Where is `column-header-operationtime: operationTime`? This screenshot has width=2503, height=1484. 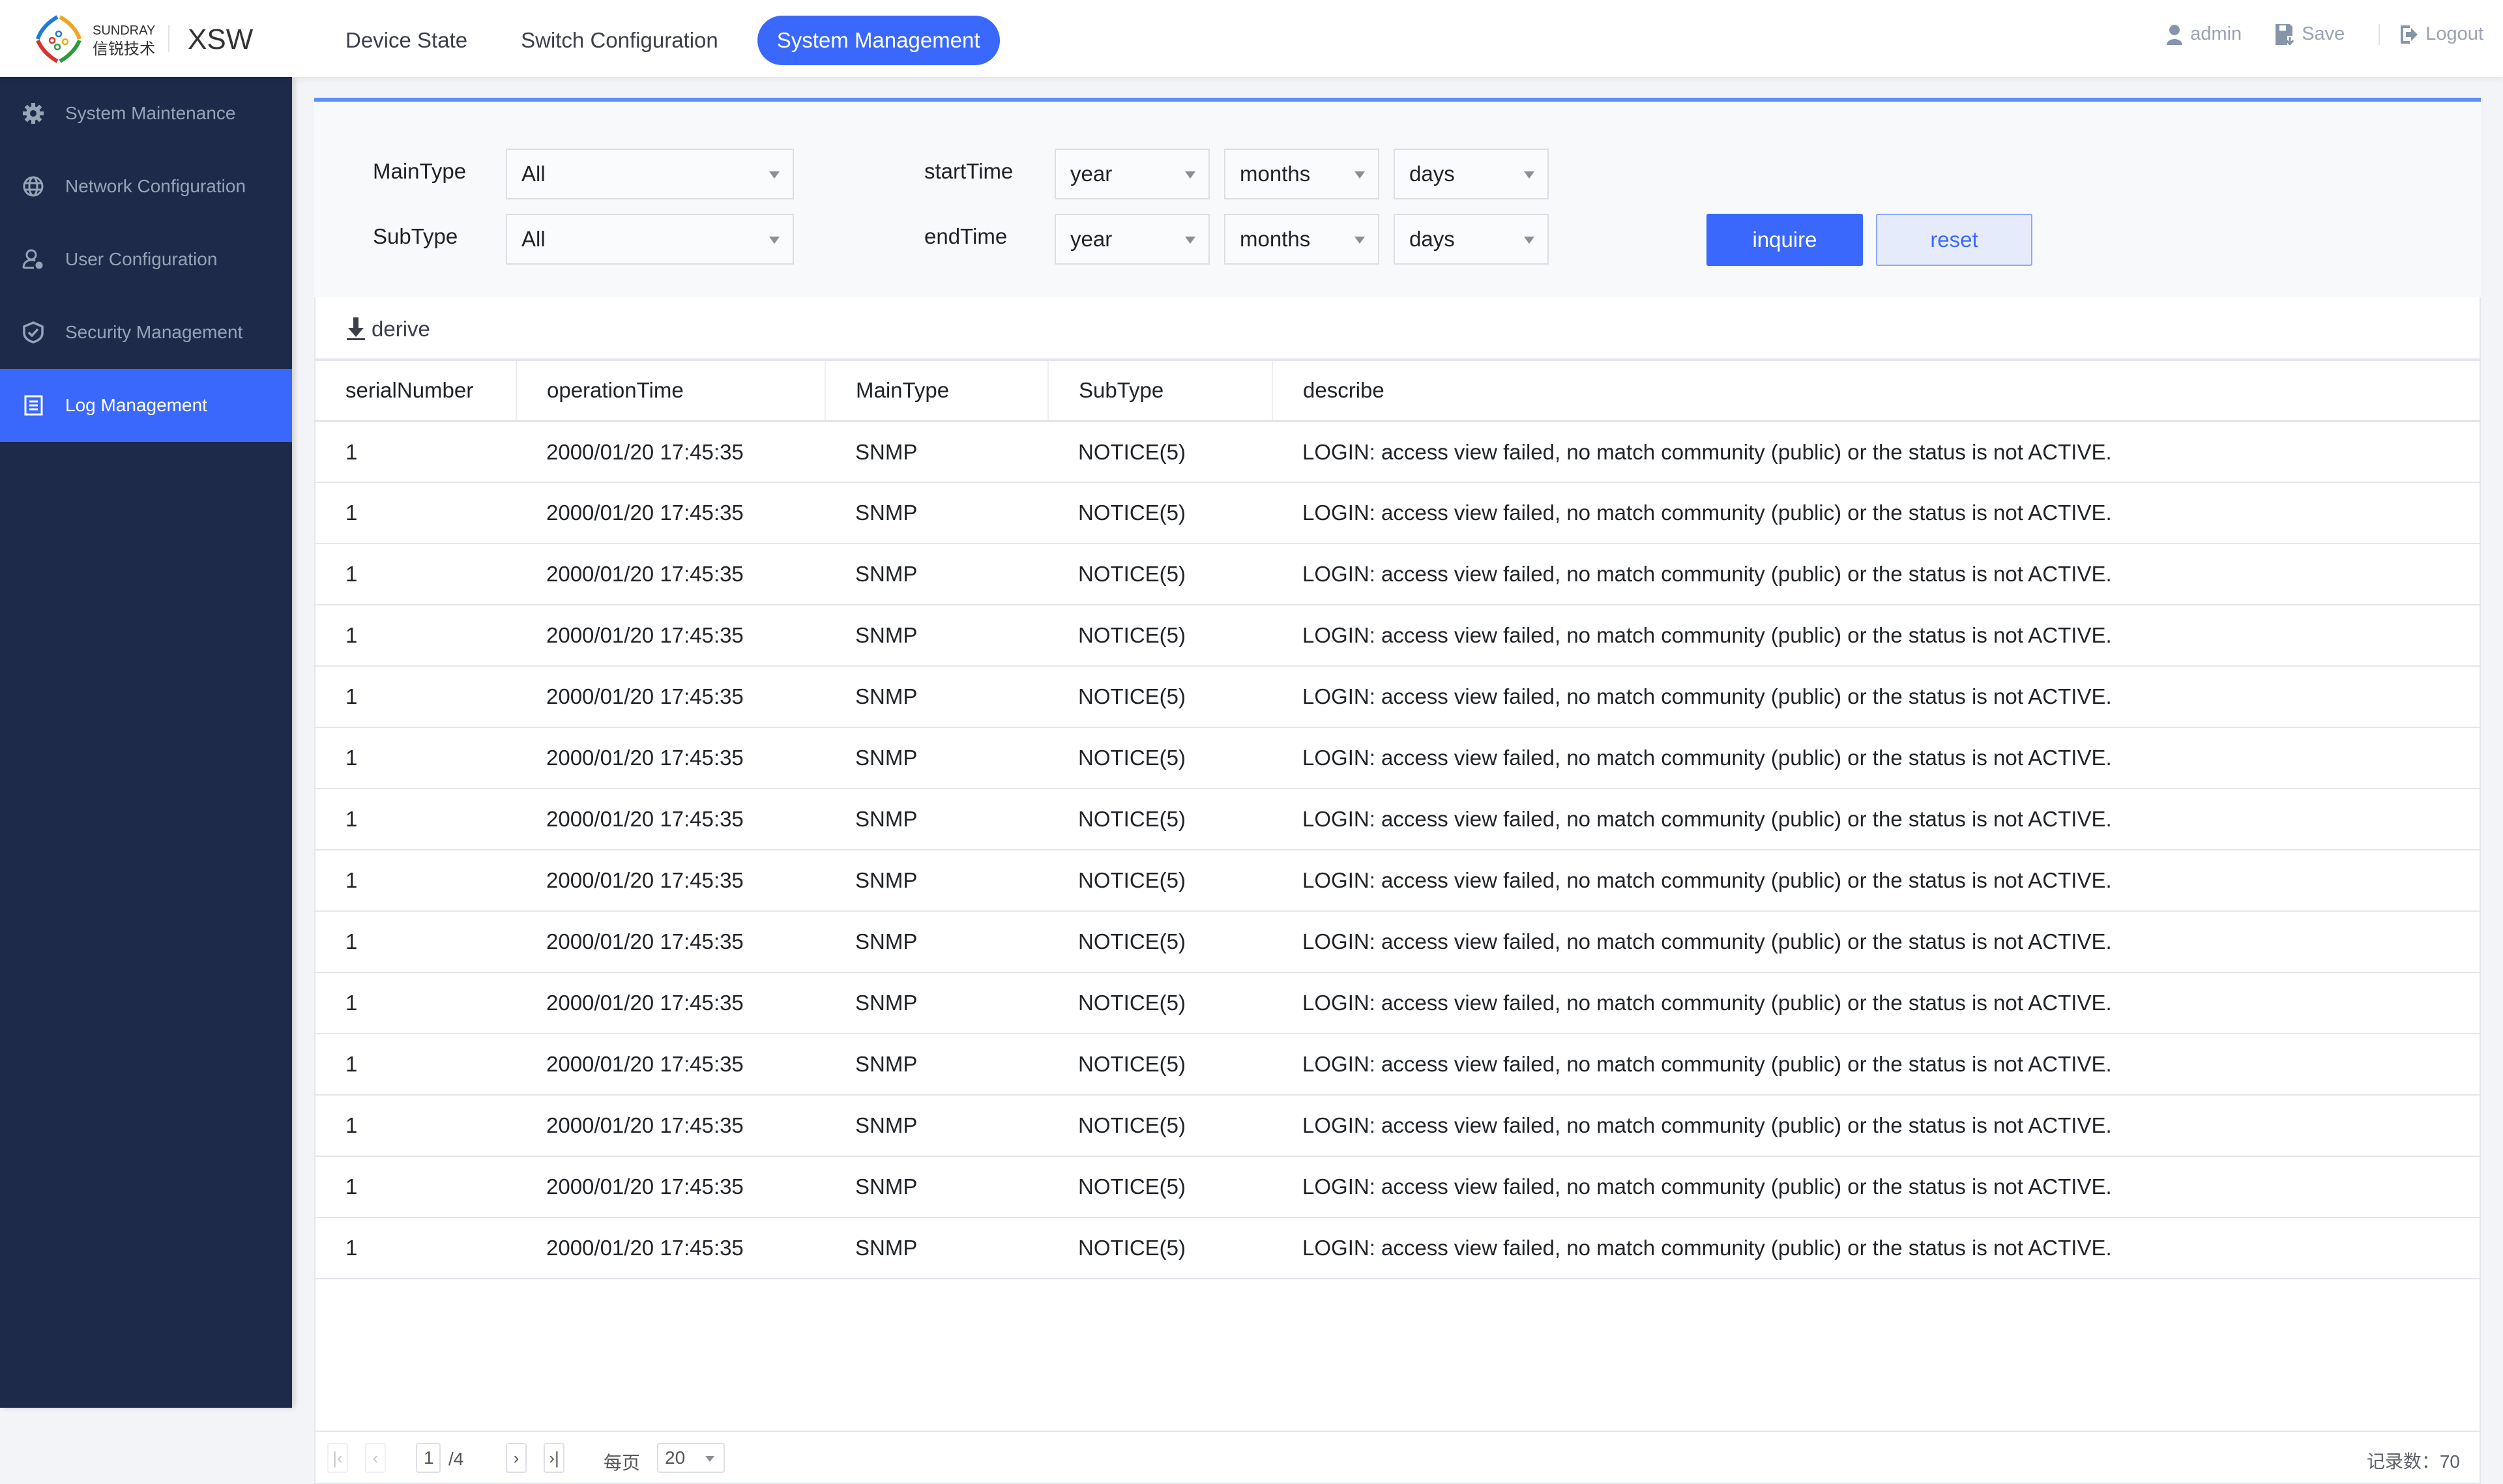
column-header-operationtime: operationTime is located at coordinates (671, 390).